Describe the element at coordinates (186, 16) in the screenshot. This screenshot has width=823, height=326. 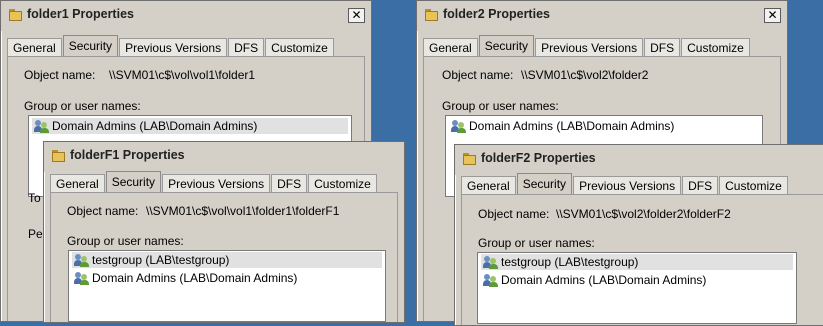
I see `title-bar: folder1 Properties ✕` at that location.